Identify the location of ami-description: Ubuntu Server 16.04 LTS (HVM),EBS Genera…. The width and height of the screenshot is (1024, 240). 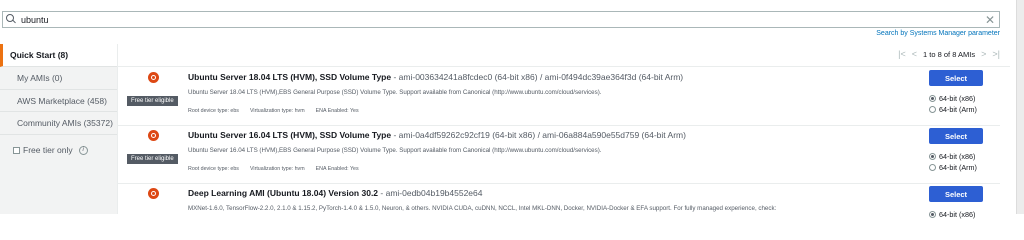
(395, 150).